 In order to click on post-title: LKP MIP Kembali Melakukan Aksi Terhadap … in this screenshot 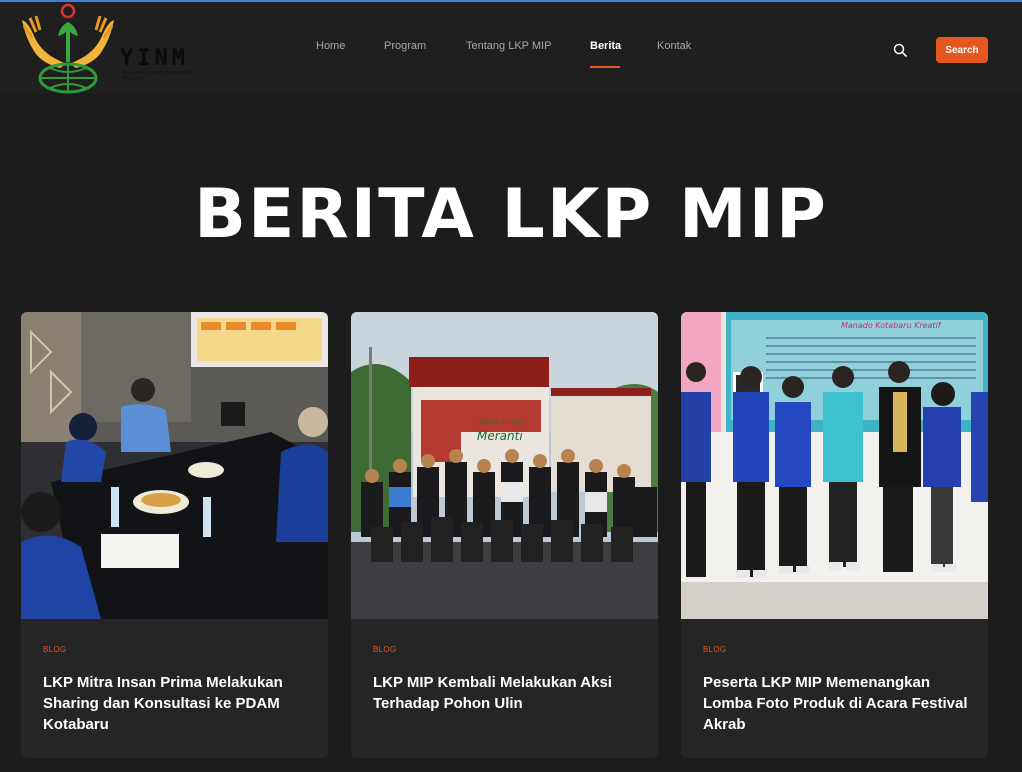, I will do `click(507, 693)`.